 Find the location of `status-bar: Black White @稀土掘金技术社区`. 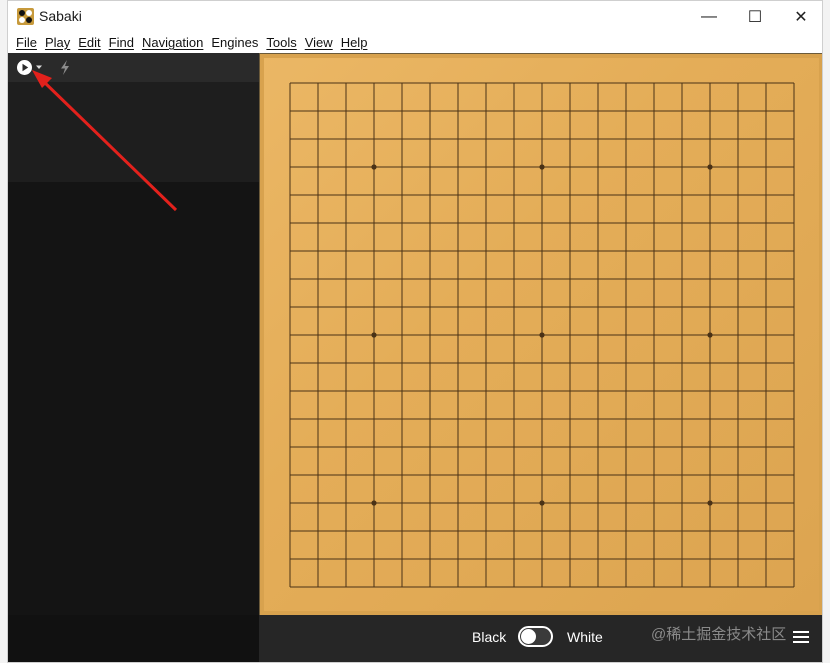

status-bar: Black White @稀土掘金技术社区 is located at coordinates (415, 638).